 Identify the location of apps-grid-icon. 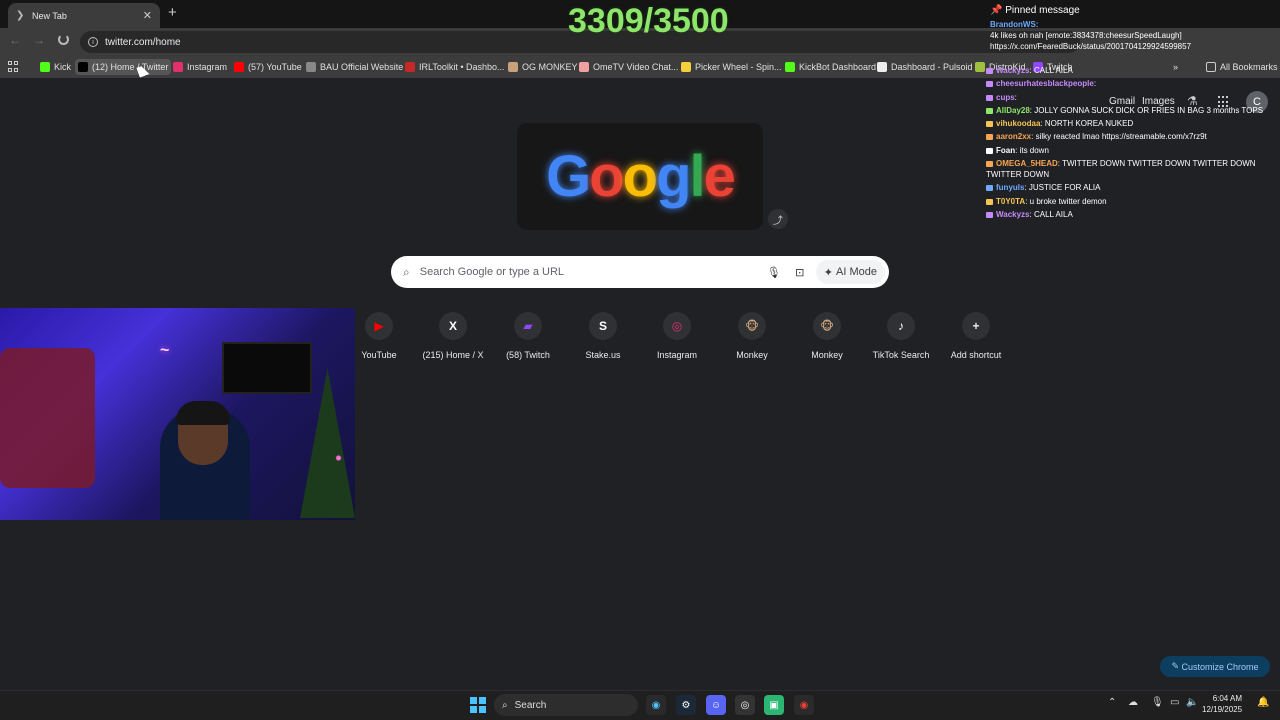
(13, 66).